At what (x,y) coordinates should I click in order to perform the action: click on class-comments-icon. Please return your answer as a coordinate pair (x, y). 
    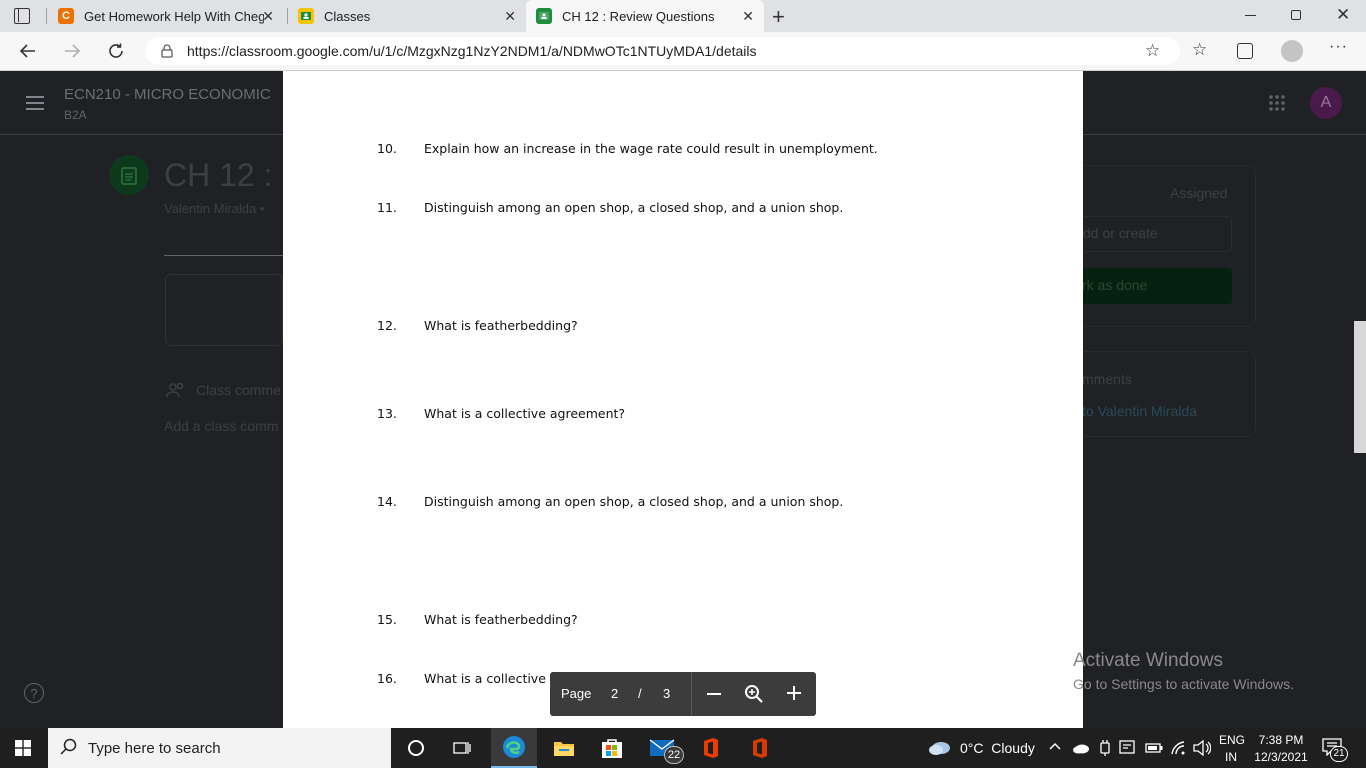
    Looking at the image, I should click on (176, 390).